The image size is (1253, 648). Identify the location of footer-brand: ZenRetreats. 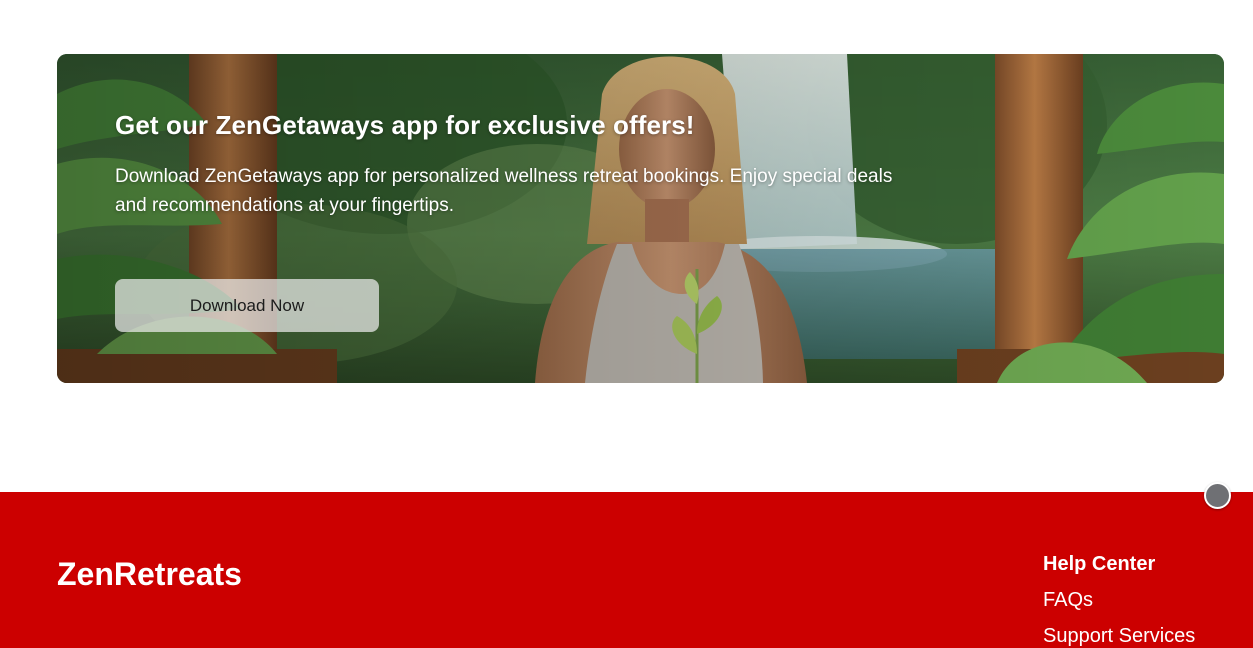
(149, 574).